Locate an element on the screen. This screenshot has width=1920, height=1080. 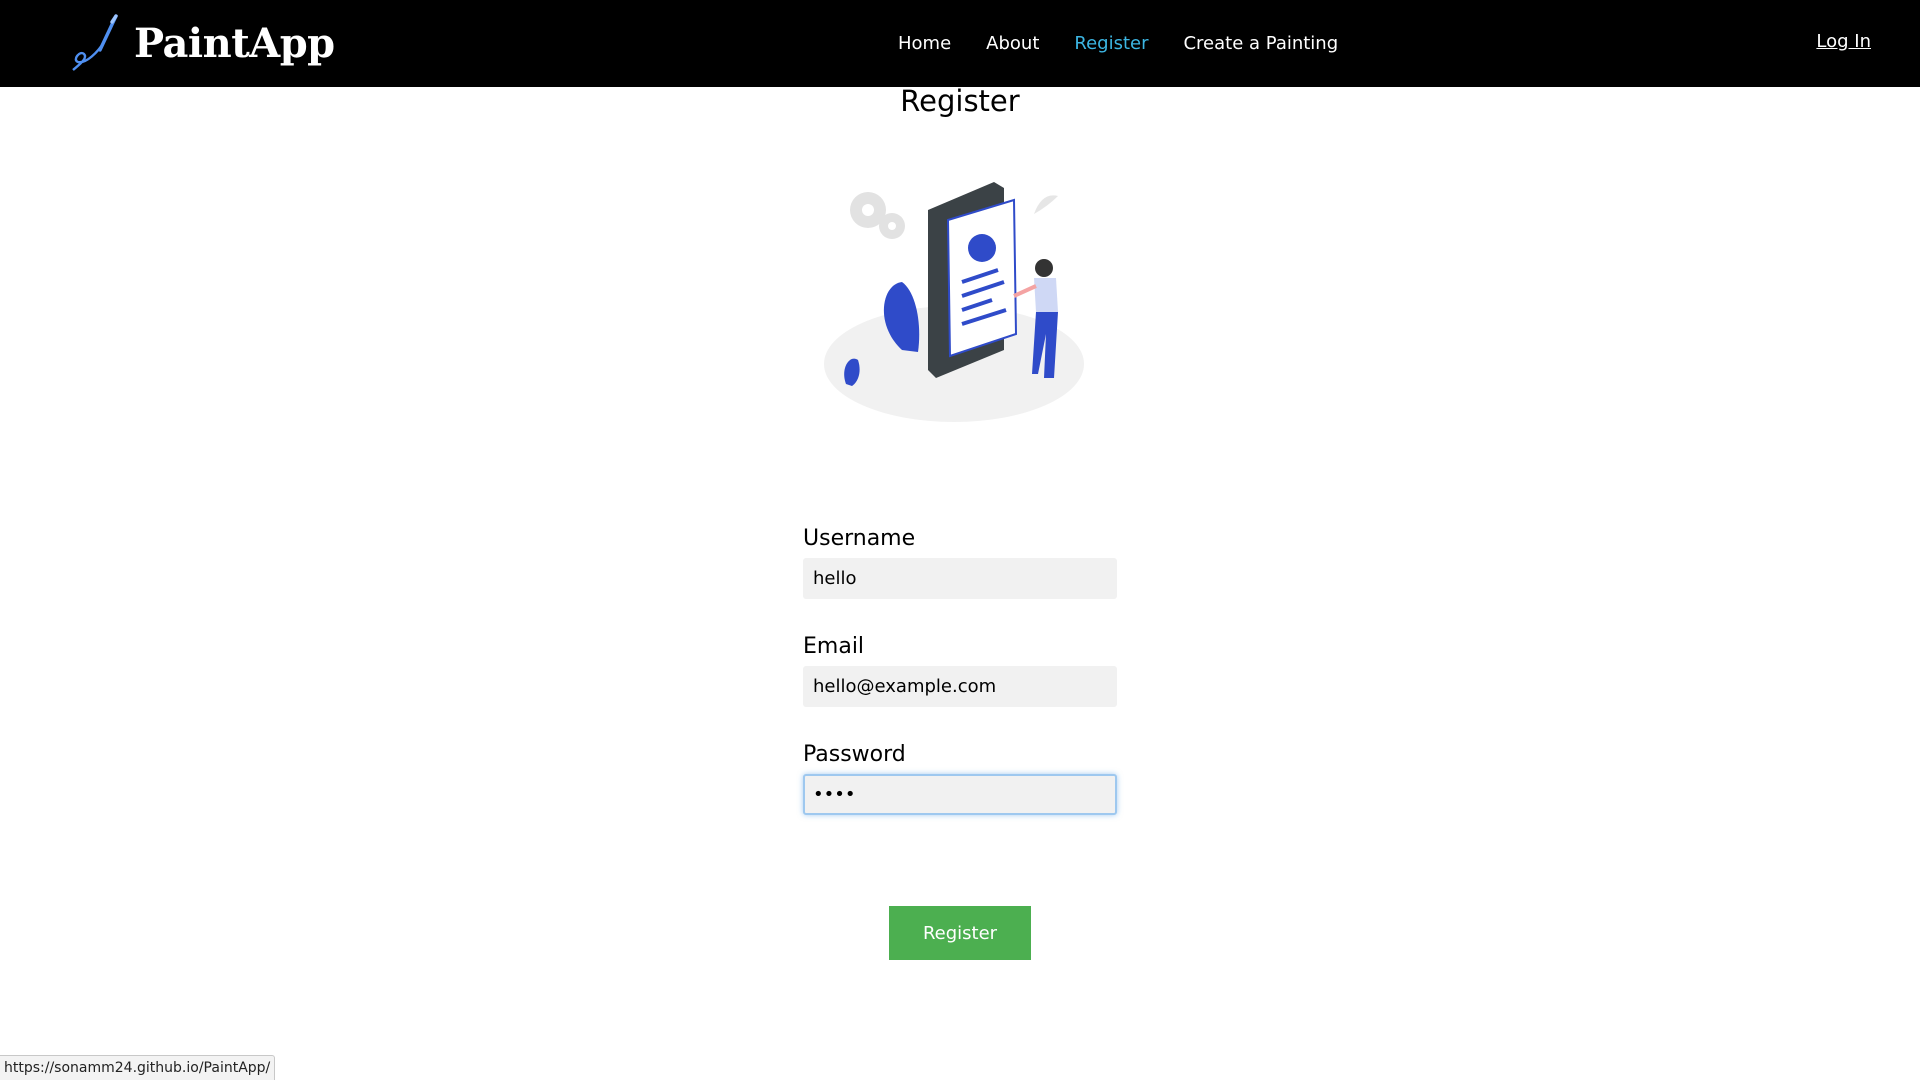
nav-register: Register is located at coordinates (1111, 43).